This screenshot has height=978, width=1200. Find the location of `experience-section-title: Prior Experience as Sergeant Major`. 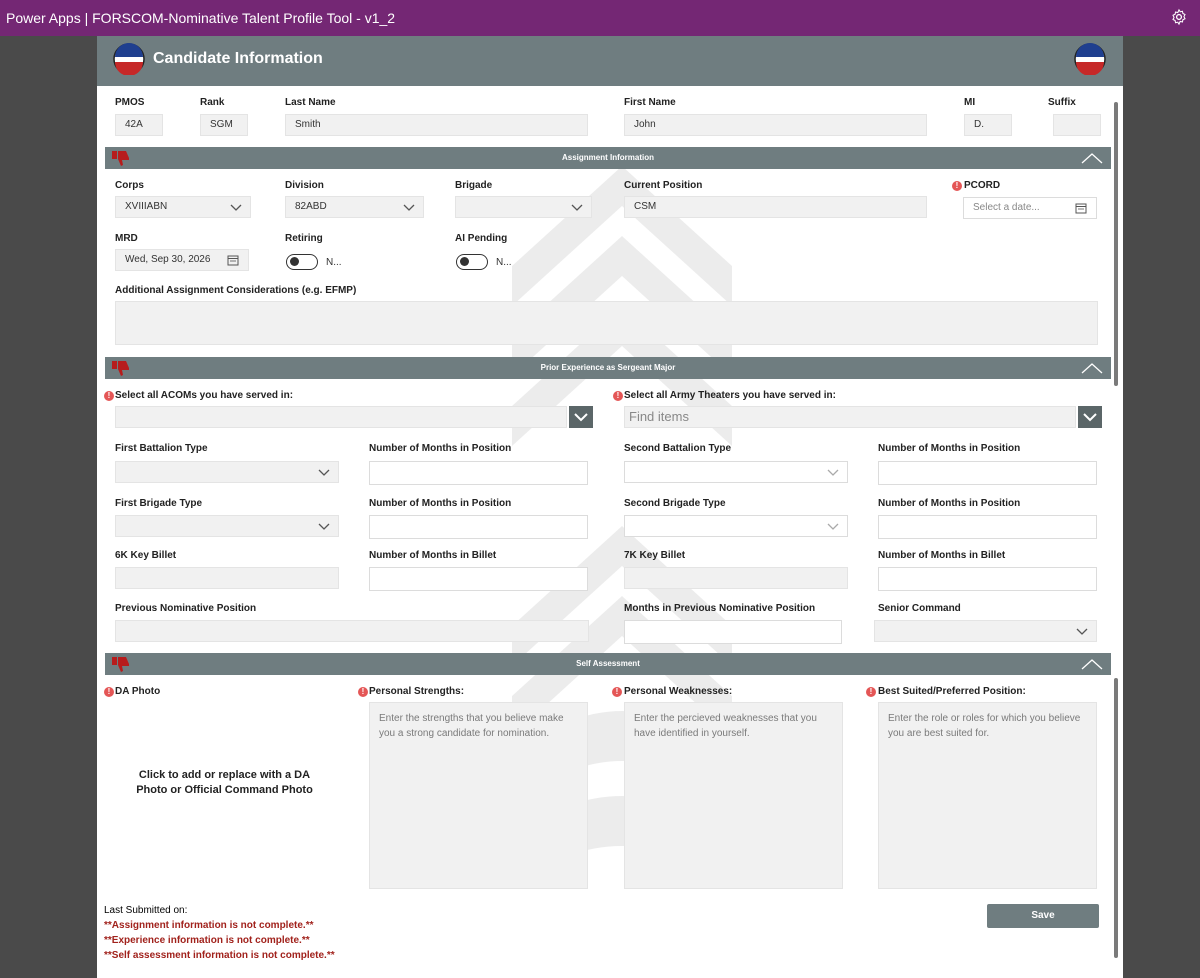

experience-section-title: Prior Experience as Sergeant Major is located at coordinates (608, 367).